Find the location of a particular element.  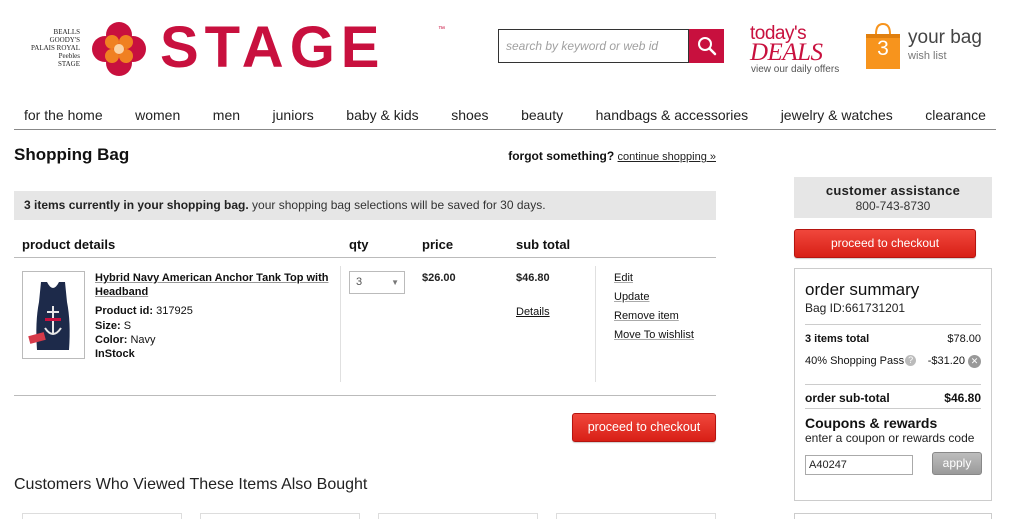

forgot-something: forgot something? continue shopping » is located at coordinates (612, 156).